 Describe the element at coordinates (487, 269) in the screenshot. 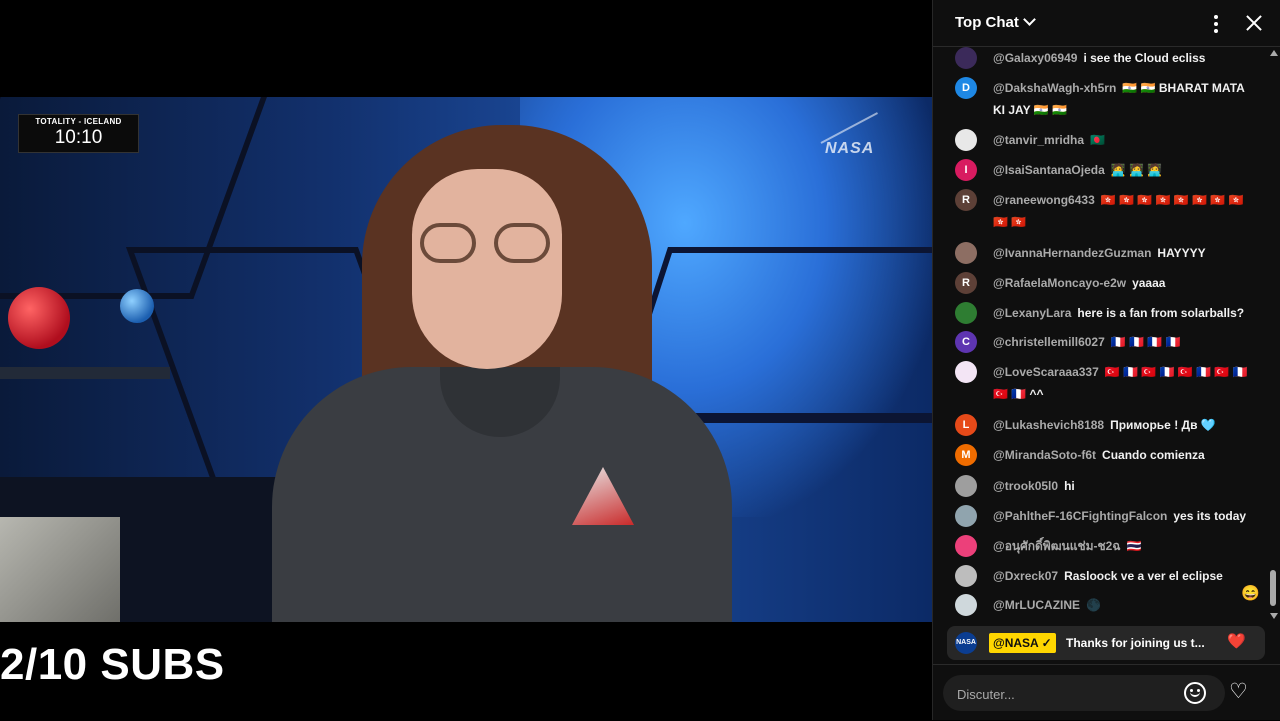

I see `presenter-face` at that location.